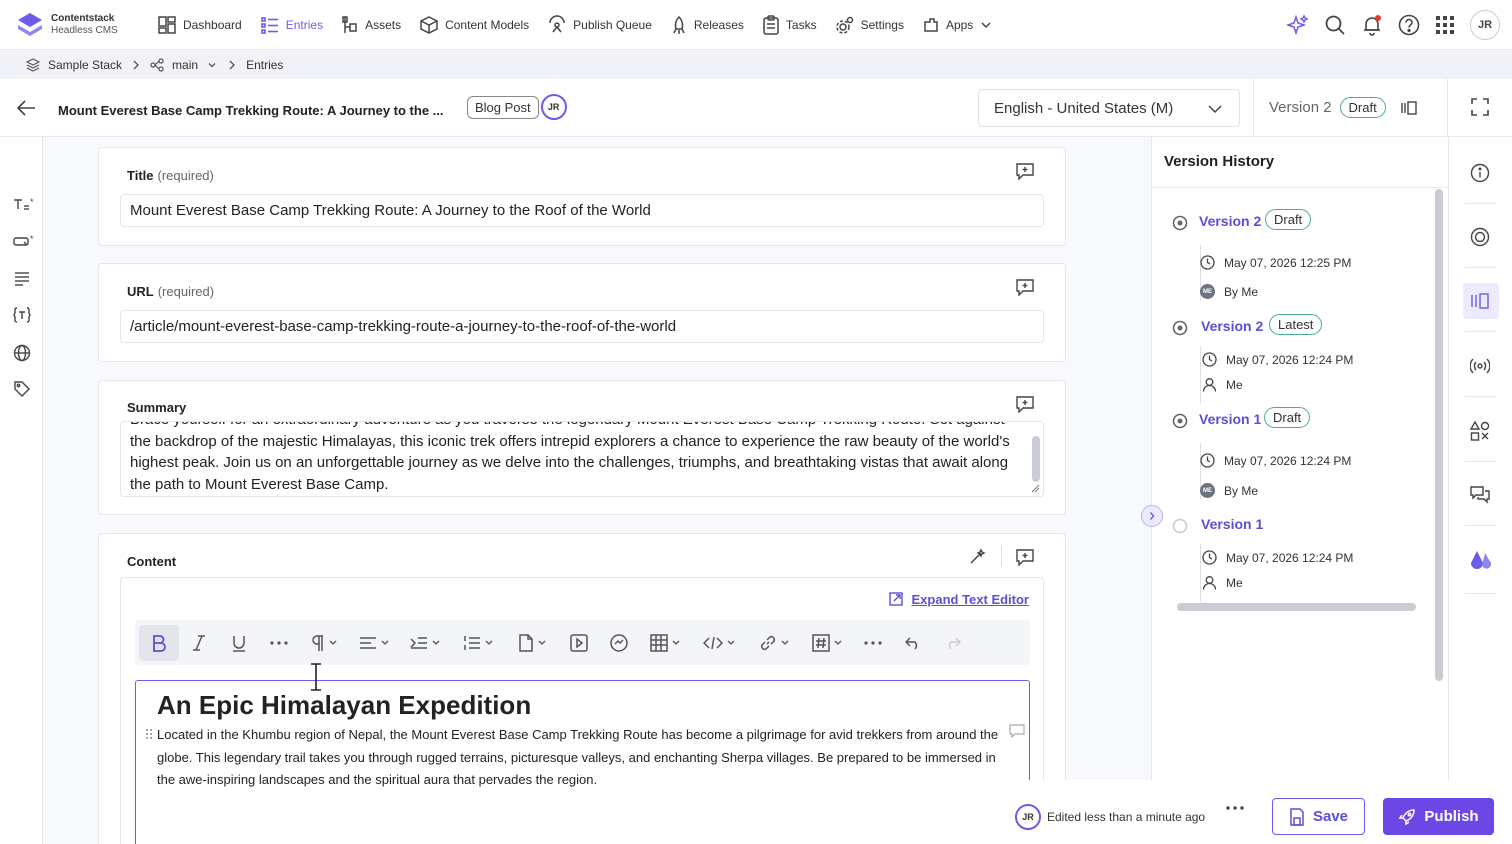  Describe the element at coordinates (239, 643) in the screenshot. I see `underline-button` at that location.